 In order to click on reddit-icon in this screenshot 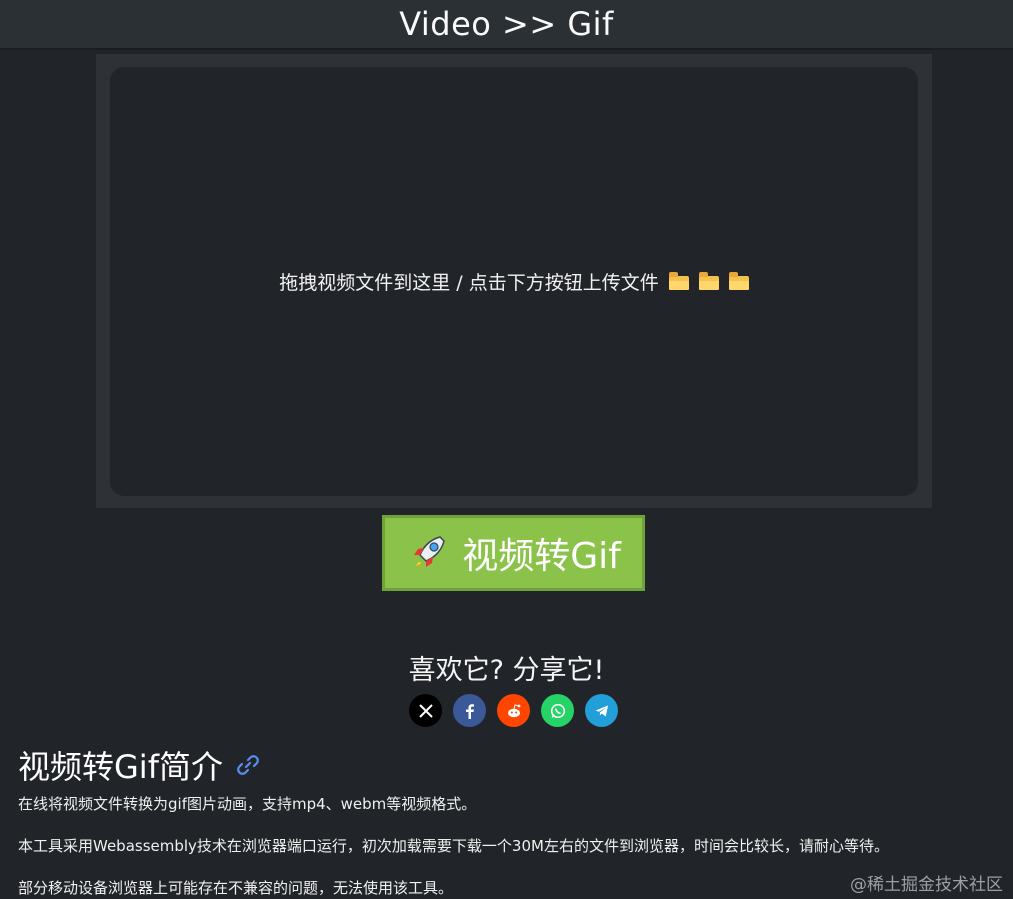, I will do `click(513, 710)`.